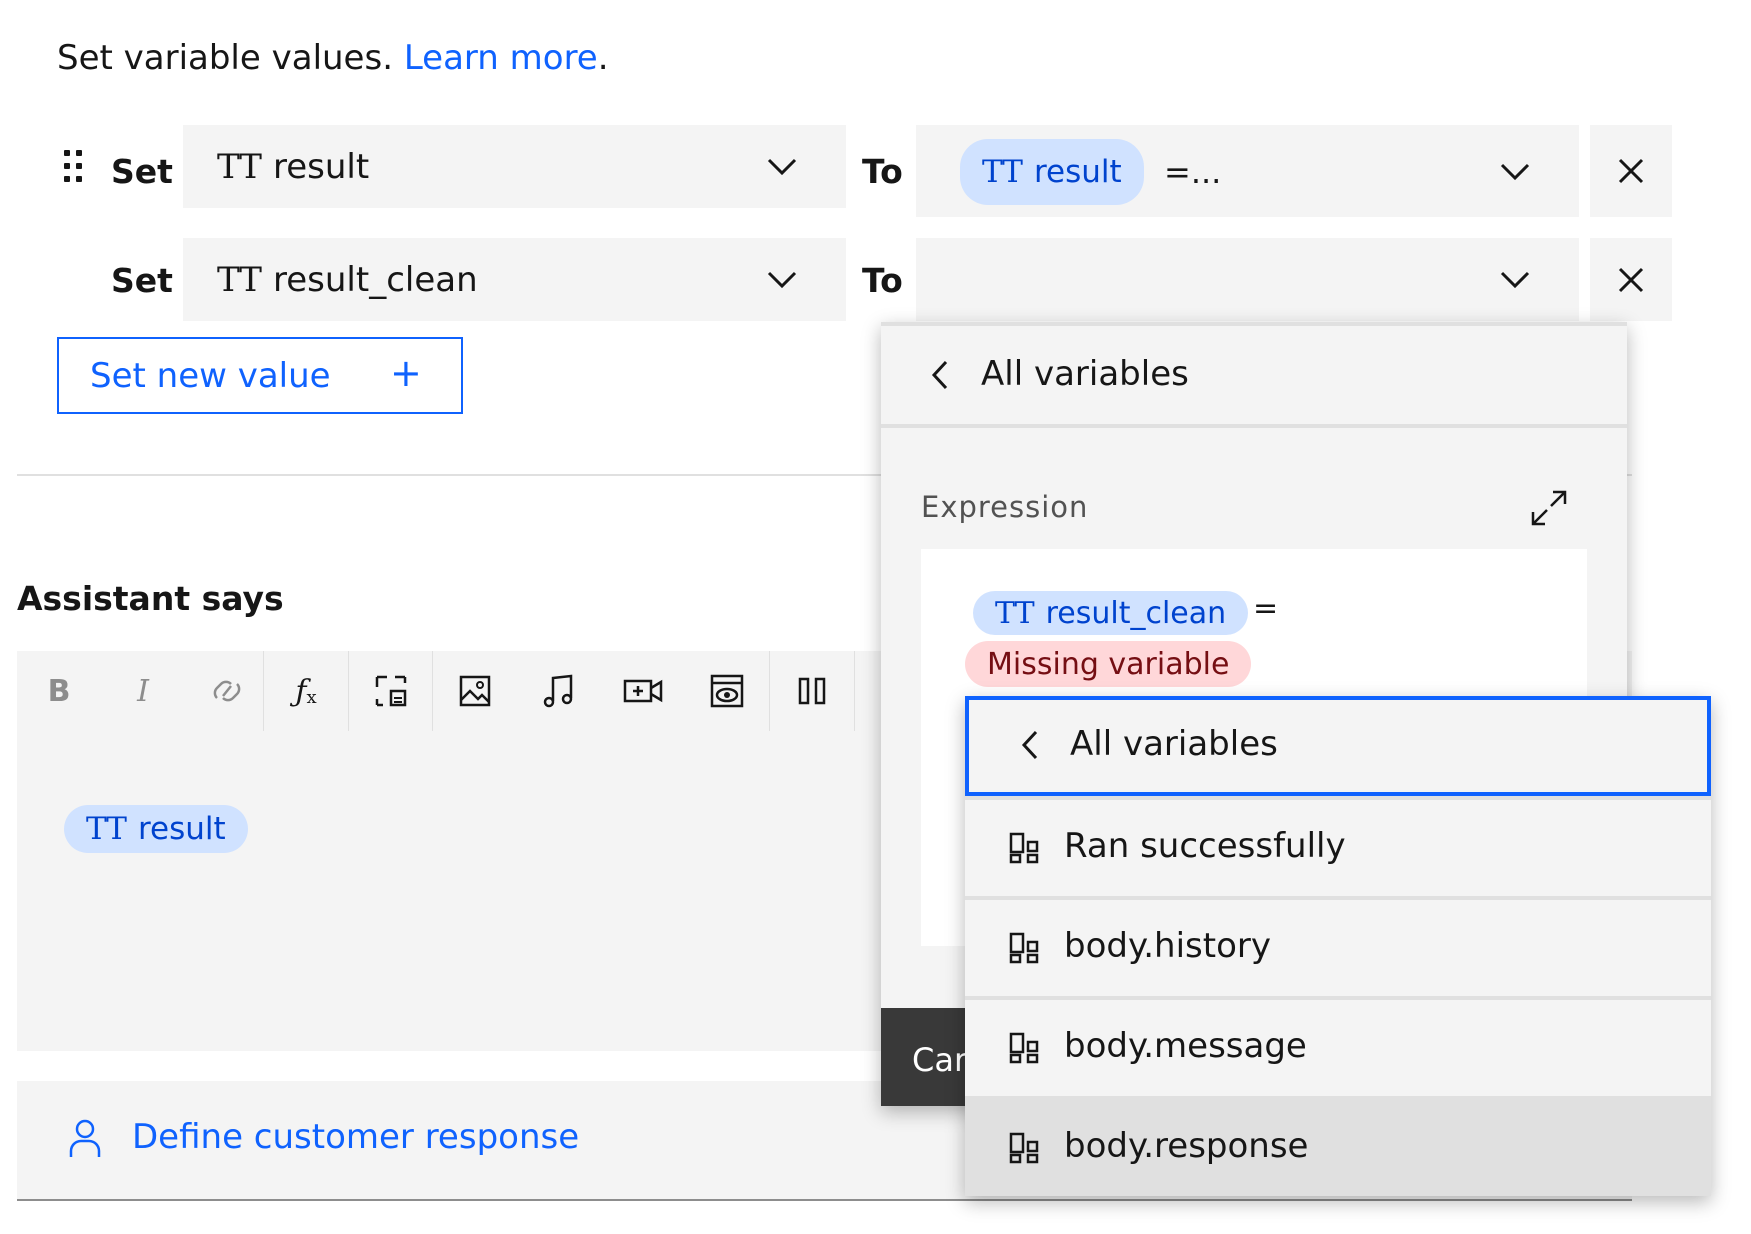  What do you see at coordinates (406, 373) in the screenshot?
I see `plus-icon: +` at bounding box center [406, 373].